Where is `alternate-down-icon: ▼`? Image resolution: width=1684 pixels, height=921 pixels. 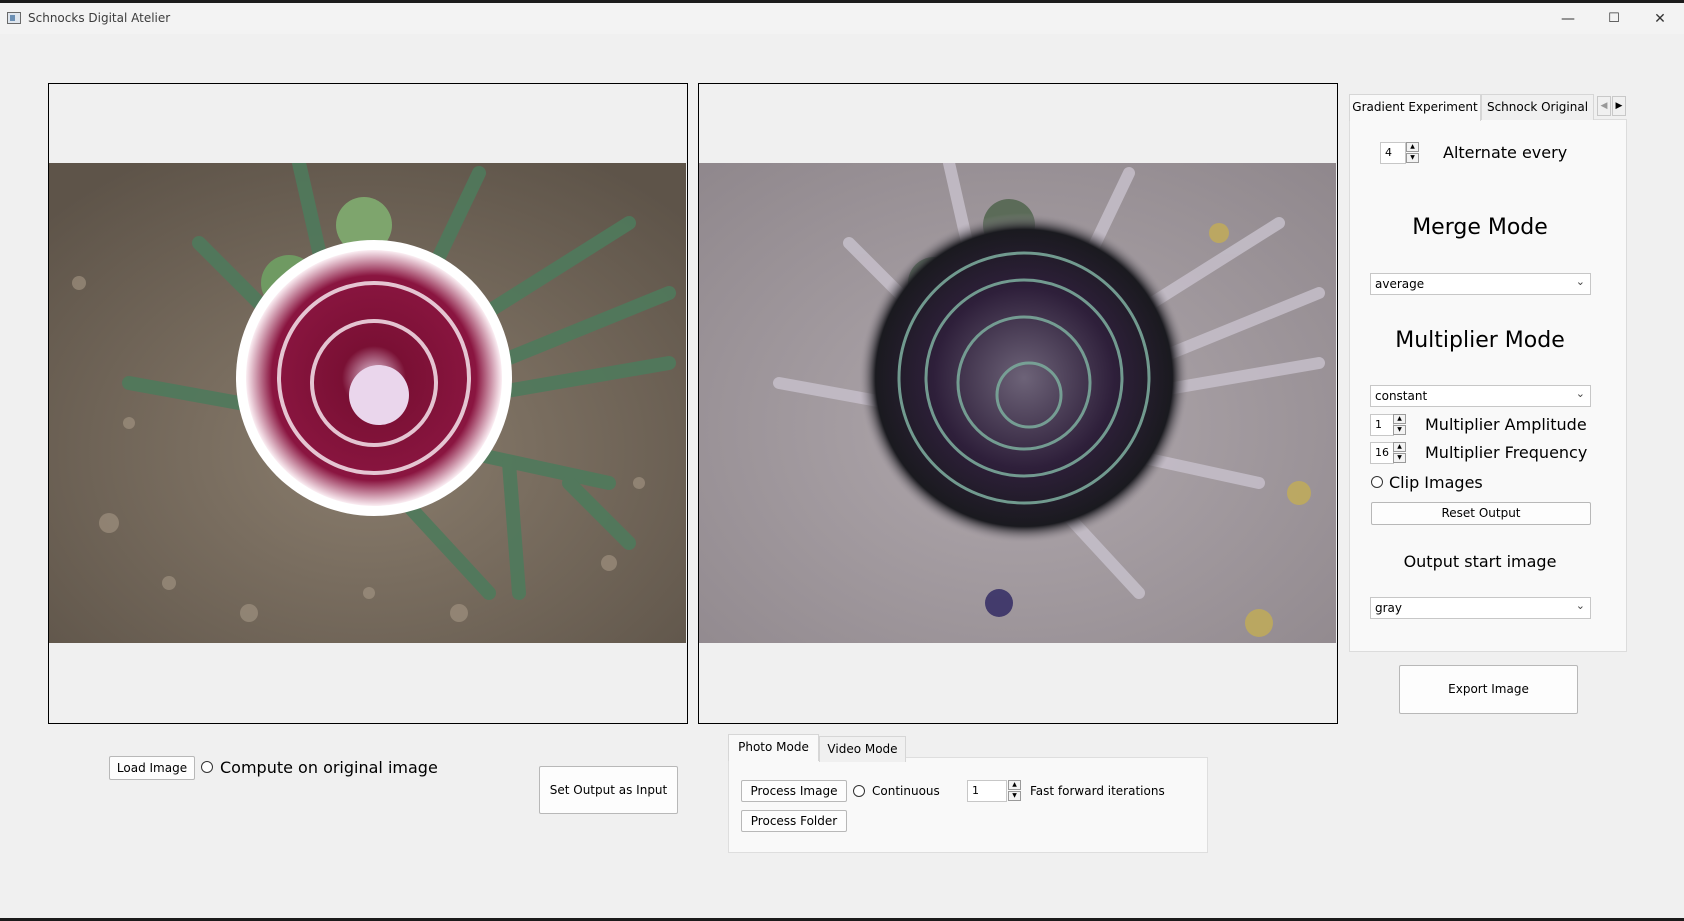
alternate-down-icon: ▼ is located at coordinates (1412, 158).